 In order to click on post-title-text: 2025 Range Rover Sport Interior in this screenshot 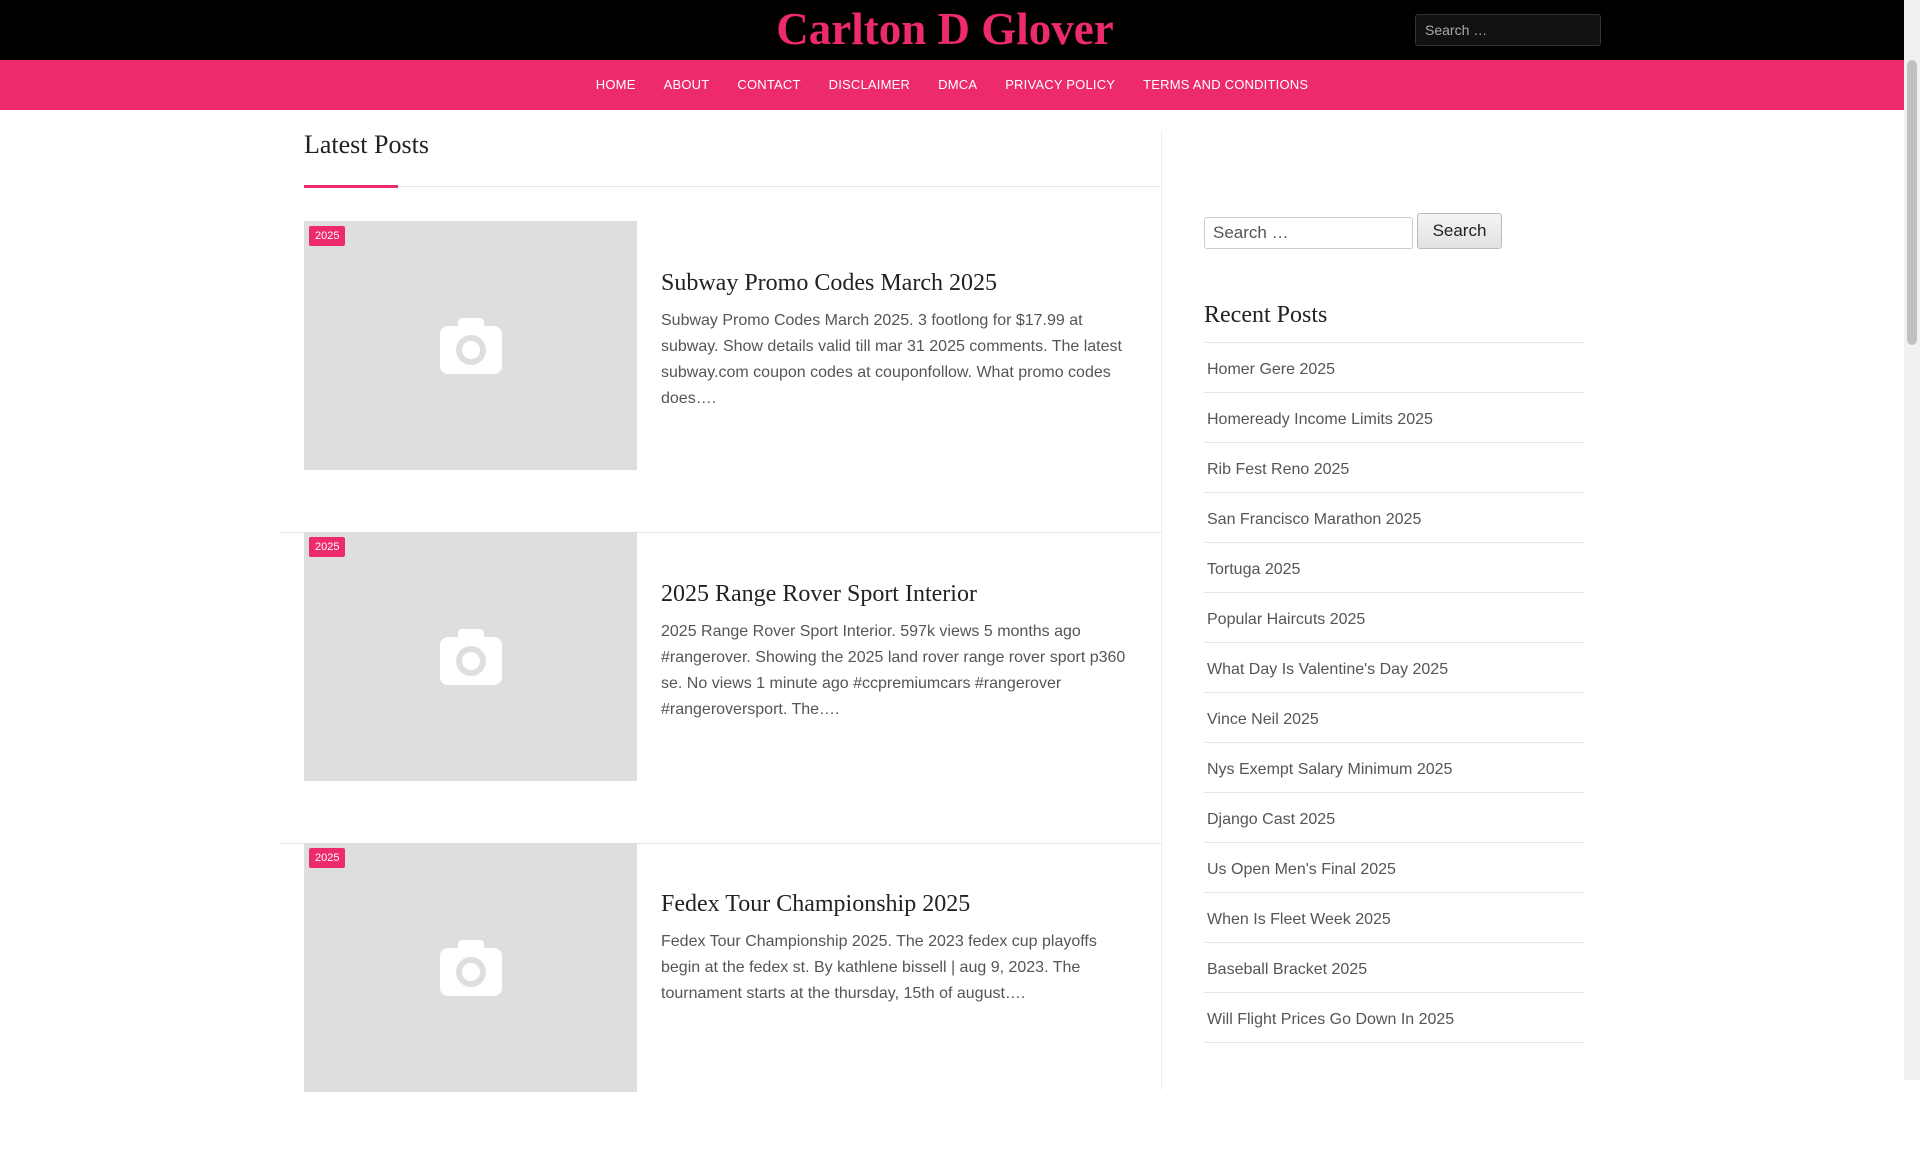, I will do `click(819, 594)`.